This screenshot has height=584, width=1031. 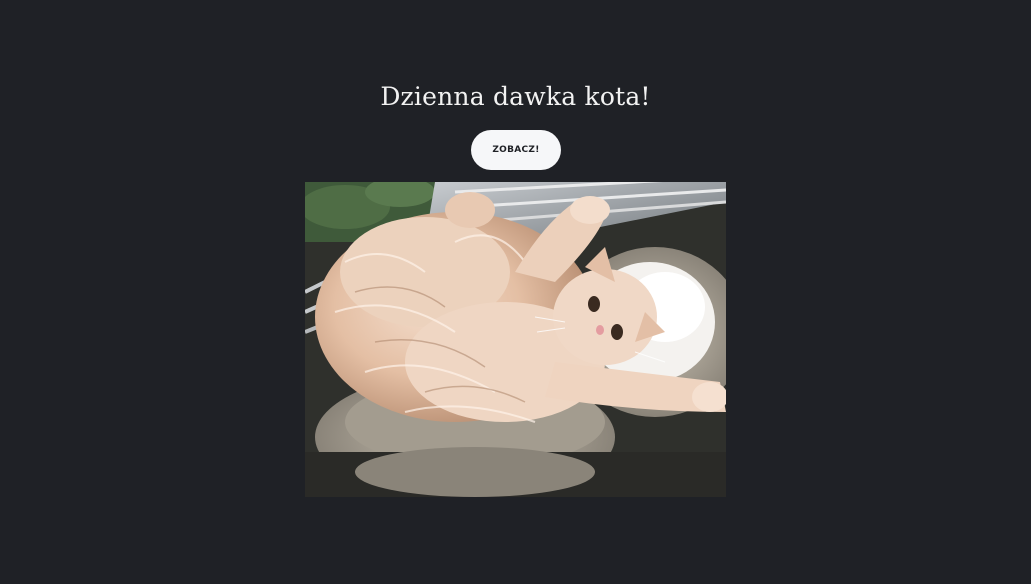 I want to click on page-title: Dzienna dawka kota!, so click(x=515, y=96).